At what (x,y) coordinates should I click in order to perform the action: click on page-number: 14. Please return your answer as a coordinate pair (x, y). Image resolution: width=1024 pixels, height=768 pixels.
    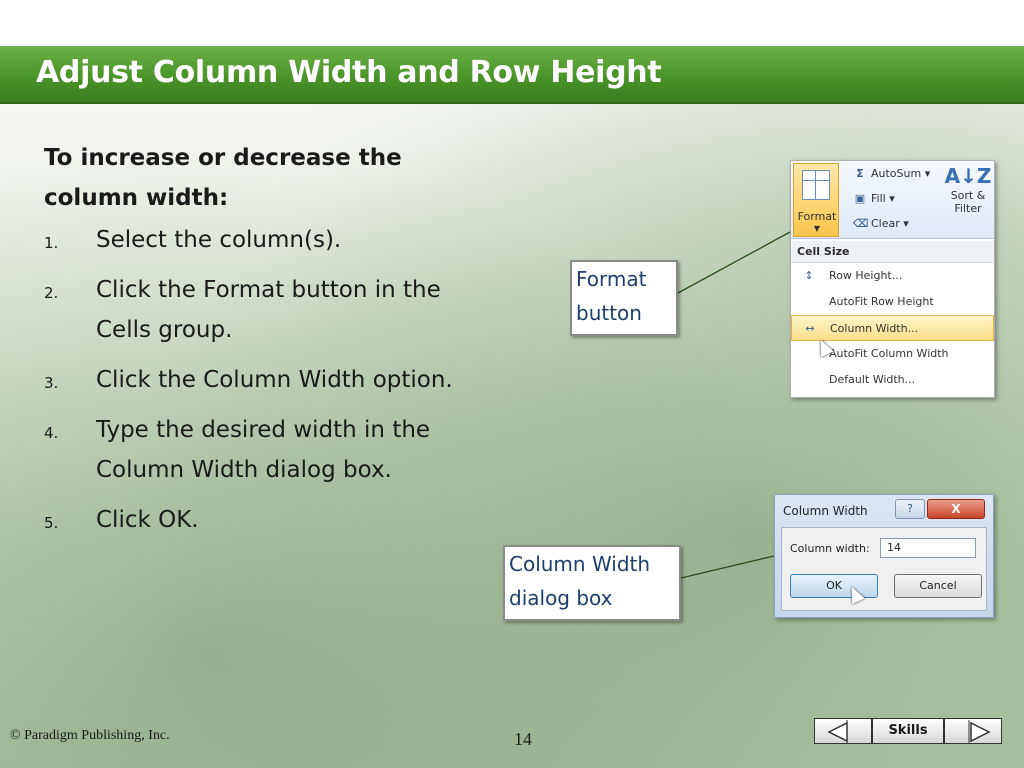
    Looking at the image, I should click on (523, 739).